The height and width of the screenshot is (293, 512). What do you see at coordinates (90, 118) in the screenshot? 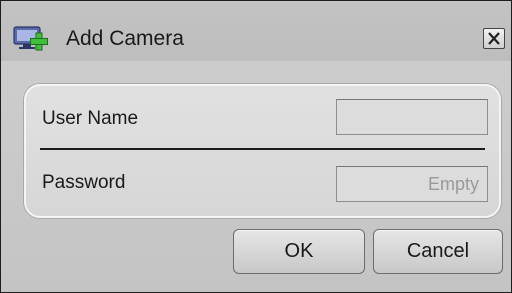
I see `username-label: User Name` at bounding box center [90, 118].